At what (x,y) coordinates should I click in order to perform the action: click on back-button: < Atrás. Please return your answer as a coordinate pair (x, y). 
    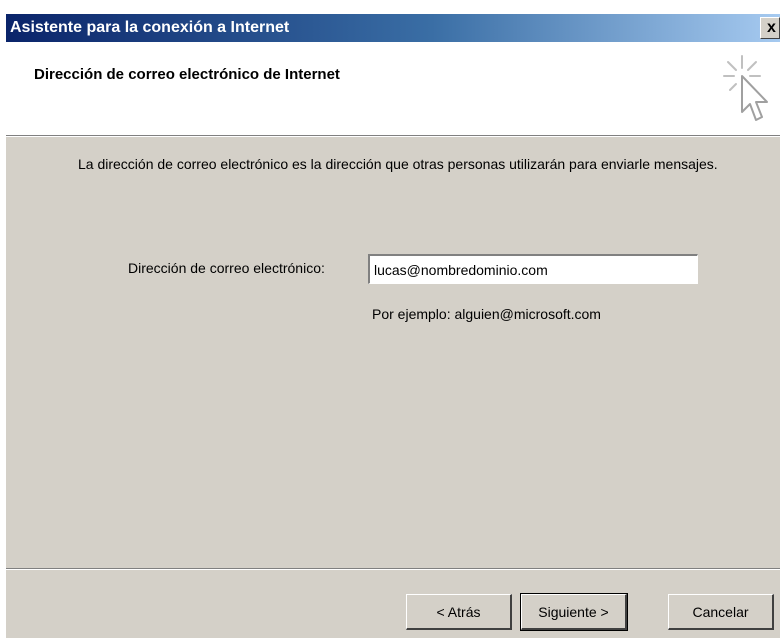
    Looking at the image, I should click on (459, 612).